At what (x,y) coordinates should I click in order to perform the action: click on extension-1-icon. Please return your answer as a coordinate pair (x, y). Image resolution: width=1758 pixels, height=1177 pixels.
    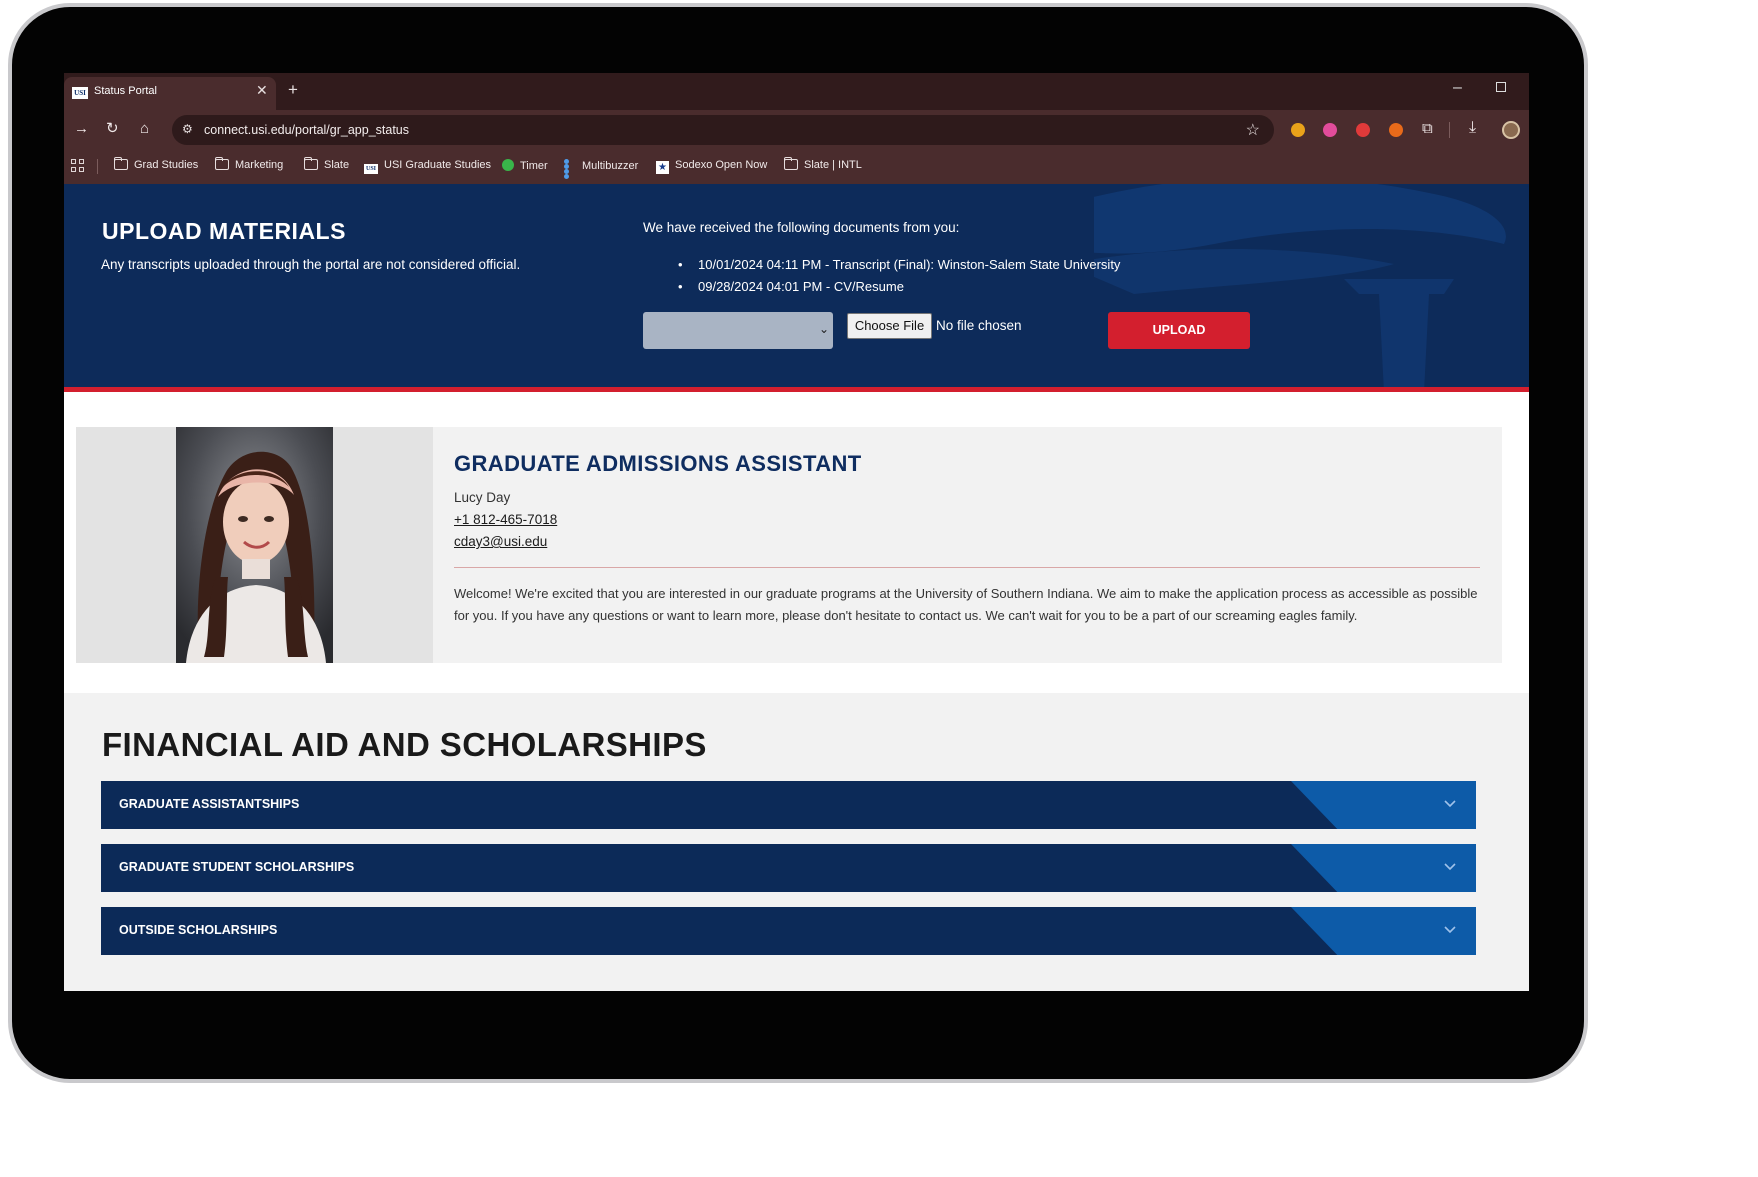
    Looking at the image, I should click on (1298, 130).